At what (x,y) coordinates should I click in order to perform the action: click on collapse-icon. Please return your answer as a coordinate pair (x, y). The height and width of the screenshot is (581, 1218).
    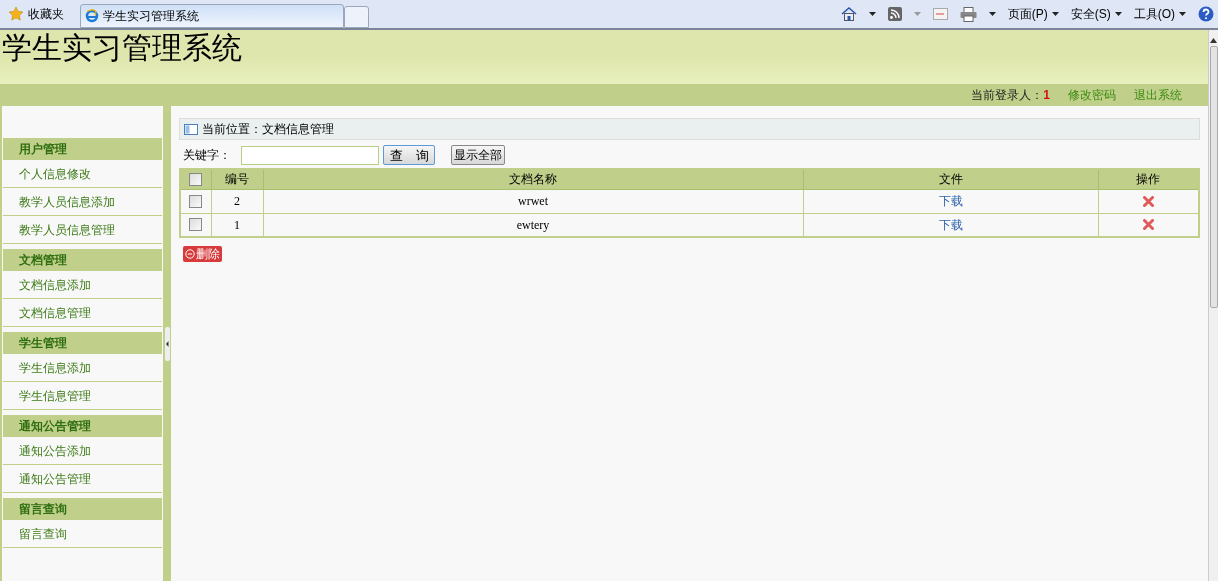
    Looking at the image, I should click on (167, 343).